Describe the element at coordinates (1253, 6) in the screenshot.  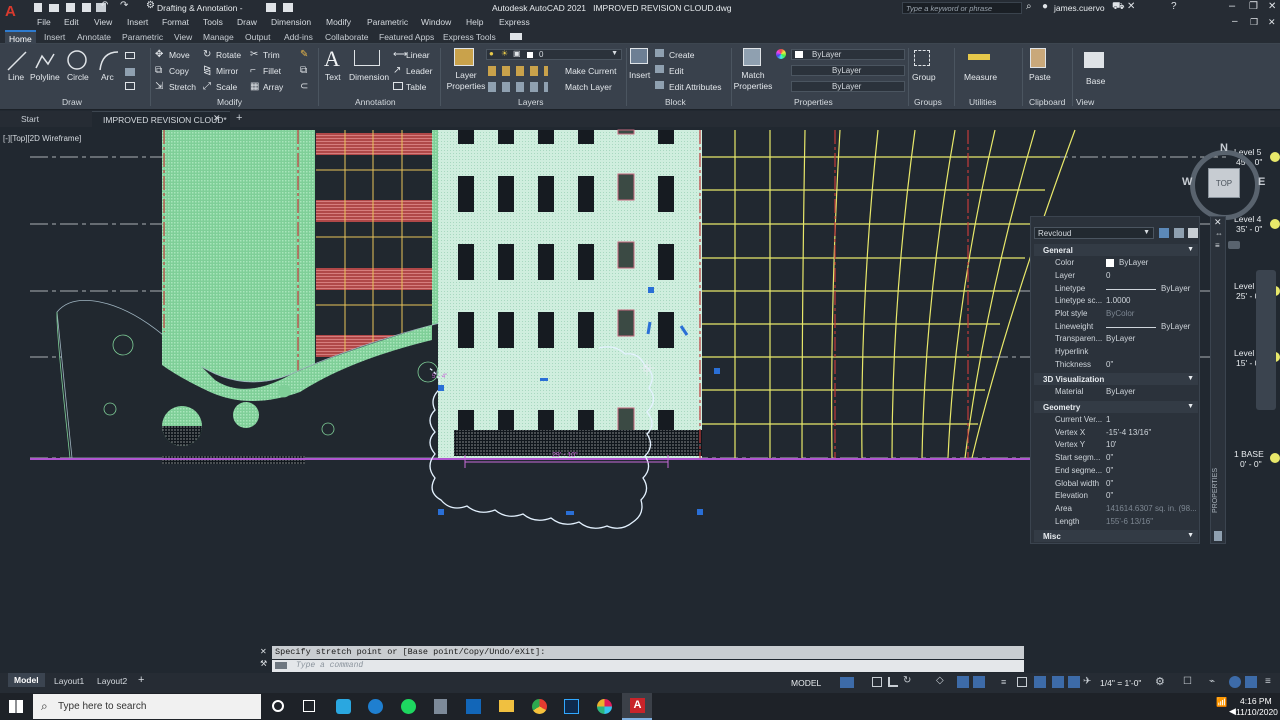
I see `restore-icon: ❐` at that location.